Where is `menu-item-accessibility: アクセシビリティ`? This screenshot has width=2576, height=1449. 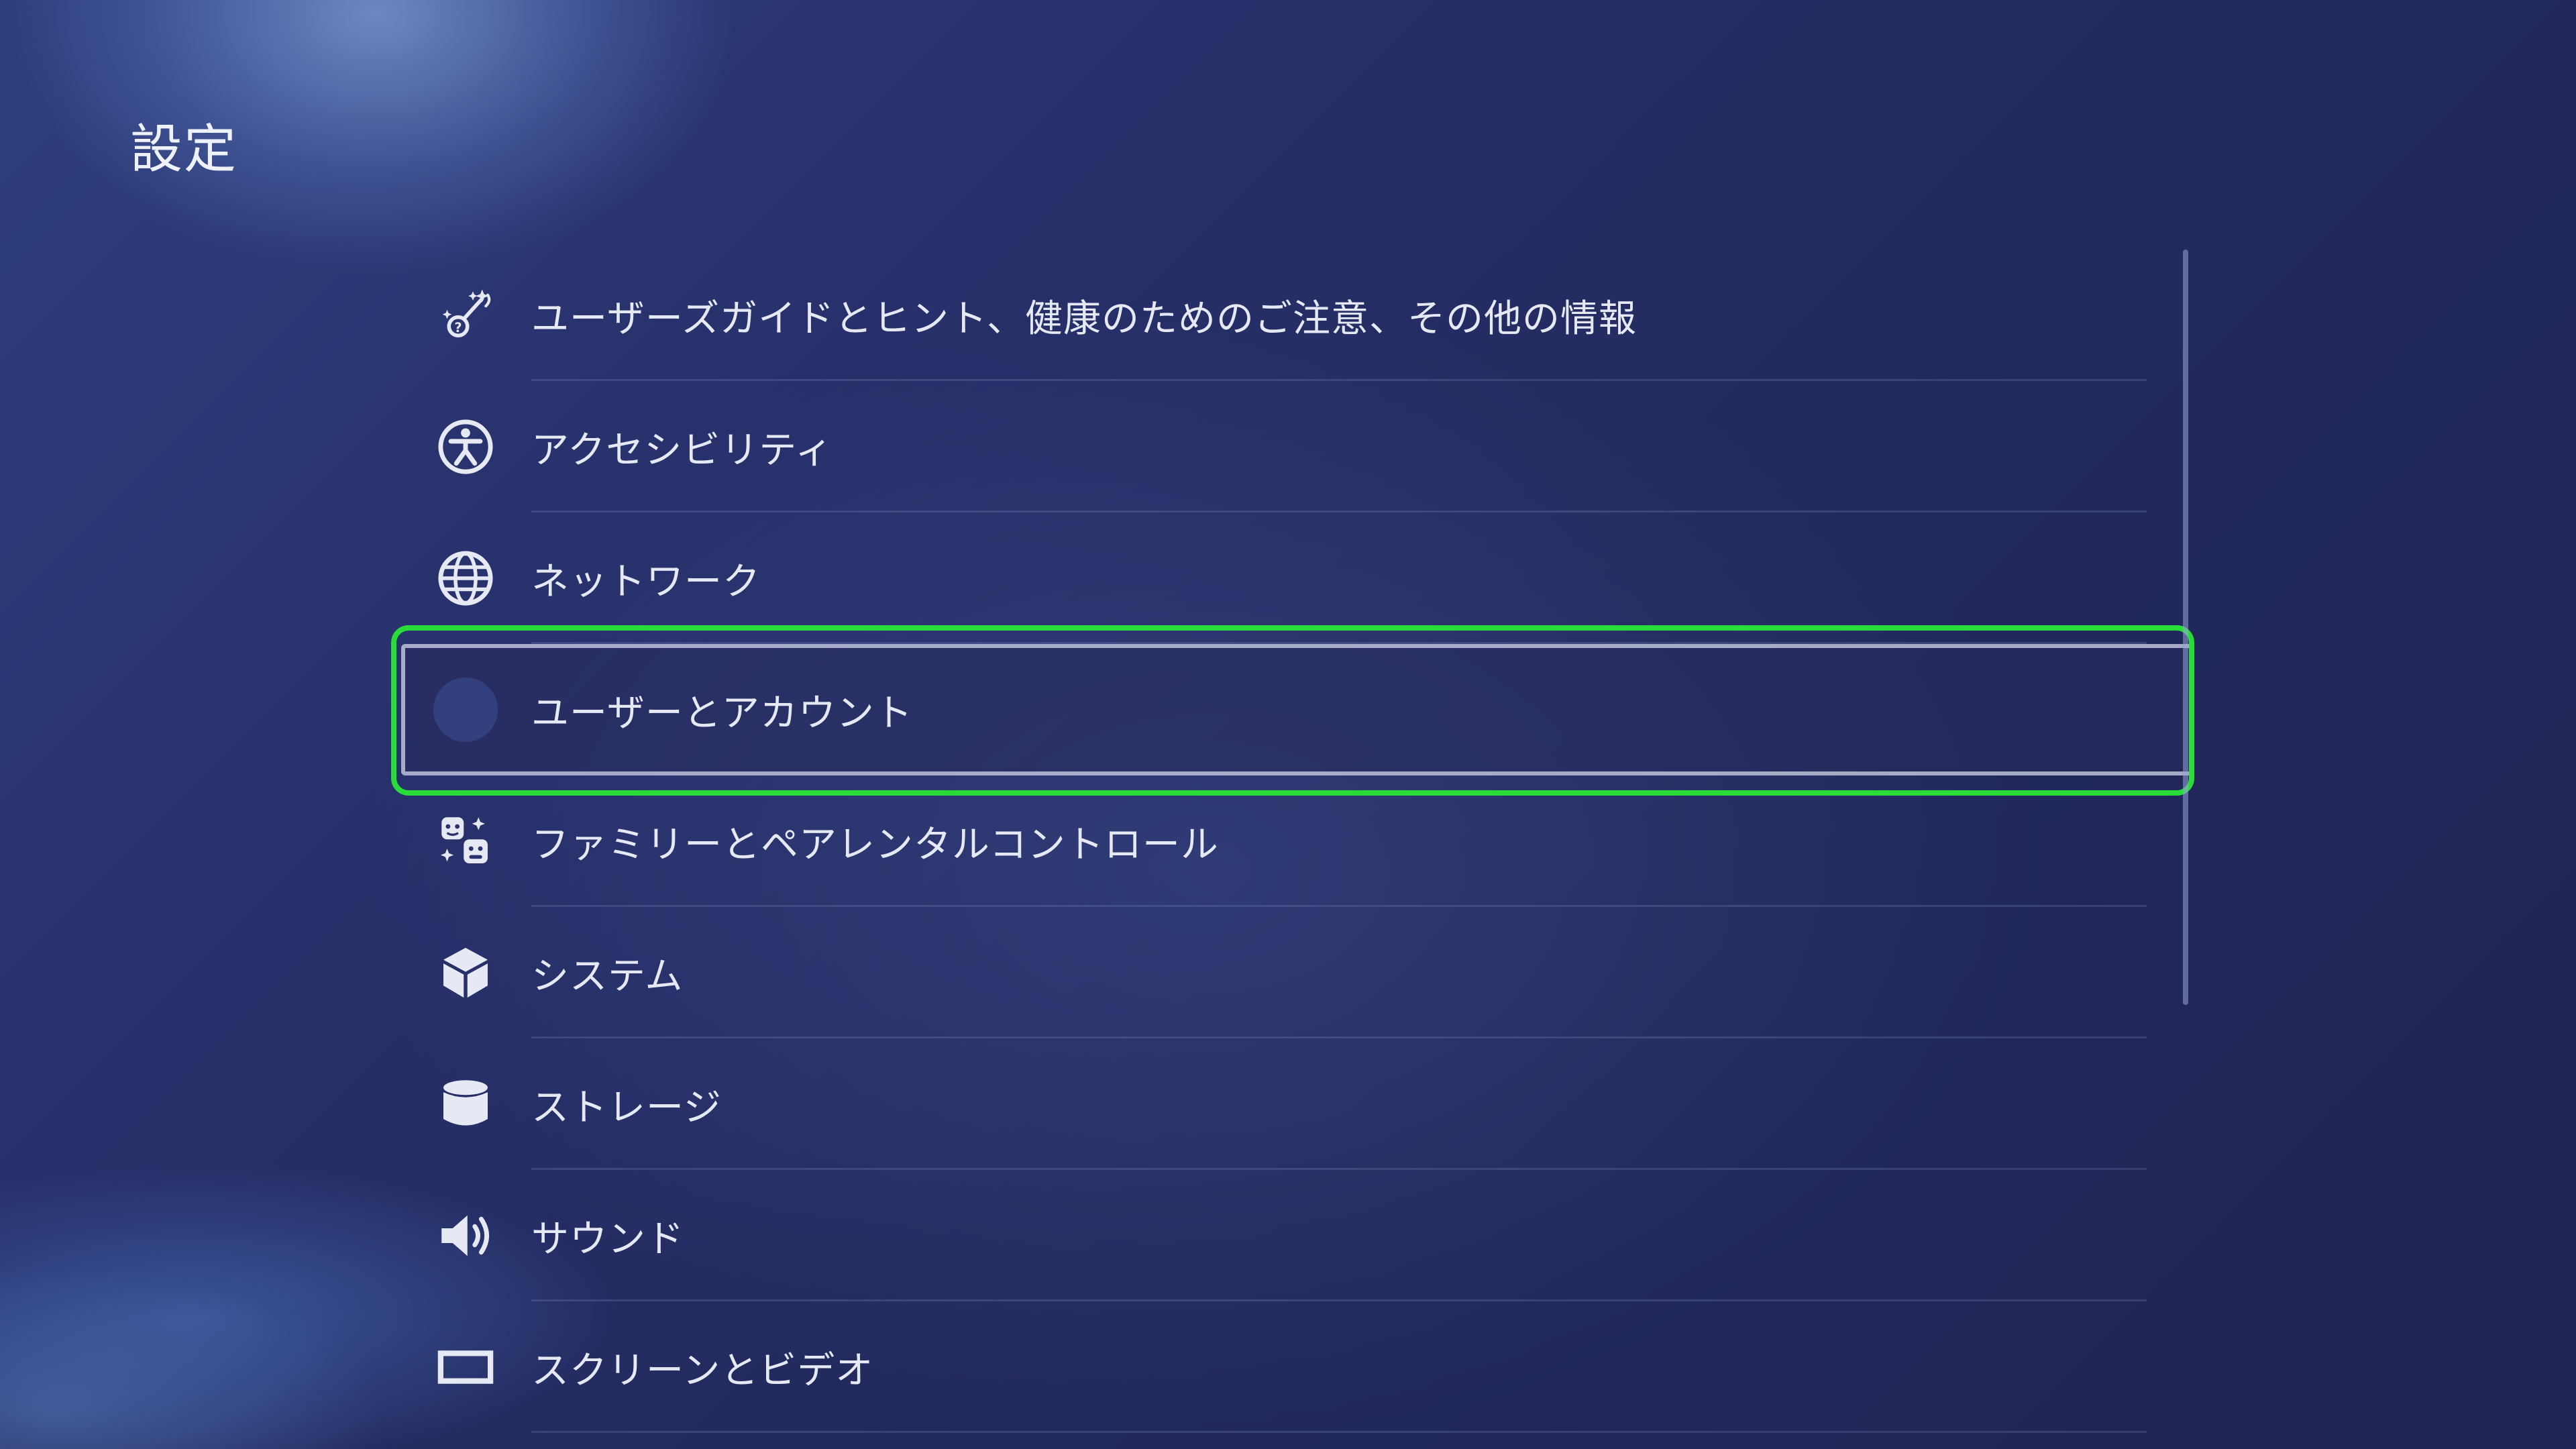
menu-item-accessibility: アクセシビリティ is located at coordinates (1297, 447).